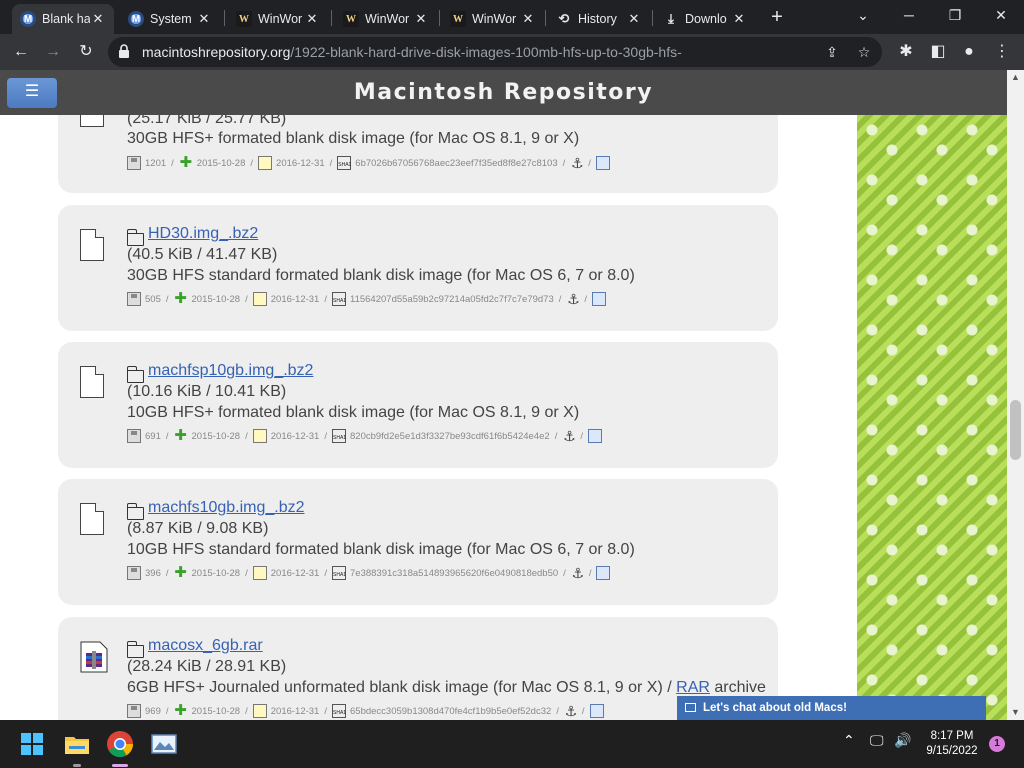  Describe the element at coordinates (94, 657) in the screenshot. I see `rar-archive-icon` at that location.